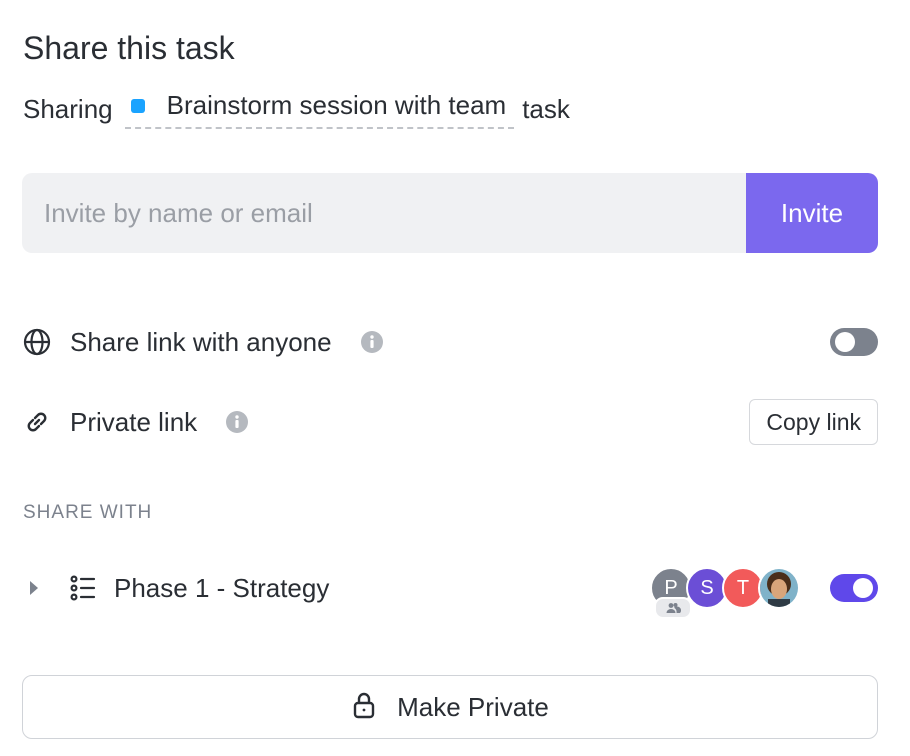 The height and width of the screenshot is (756, 910). I want to click on sharing-suffix: task, so click(546, 109).